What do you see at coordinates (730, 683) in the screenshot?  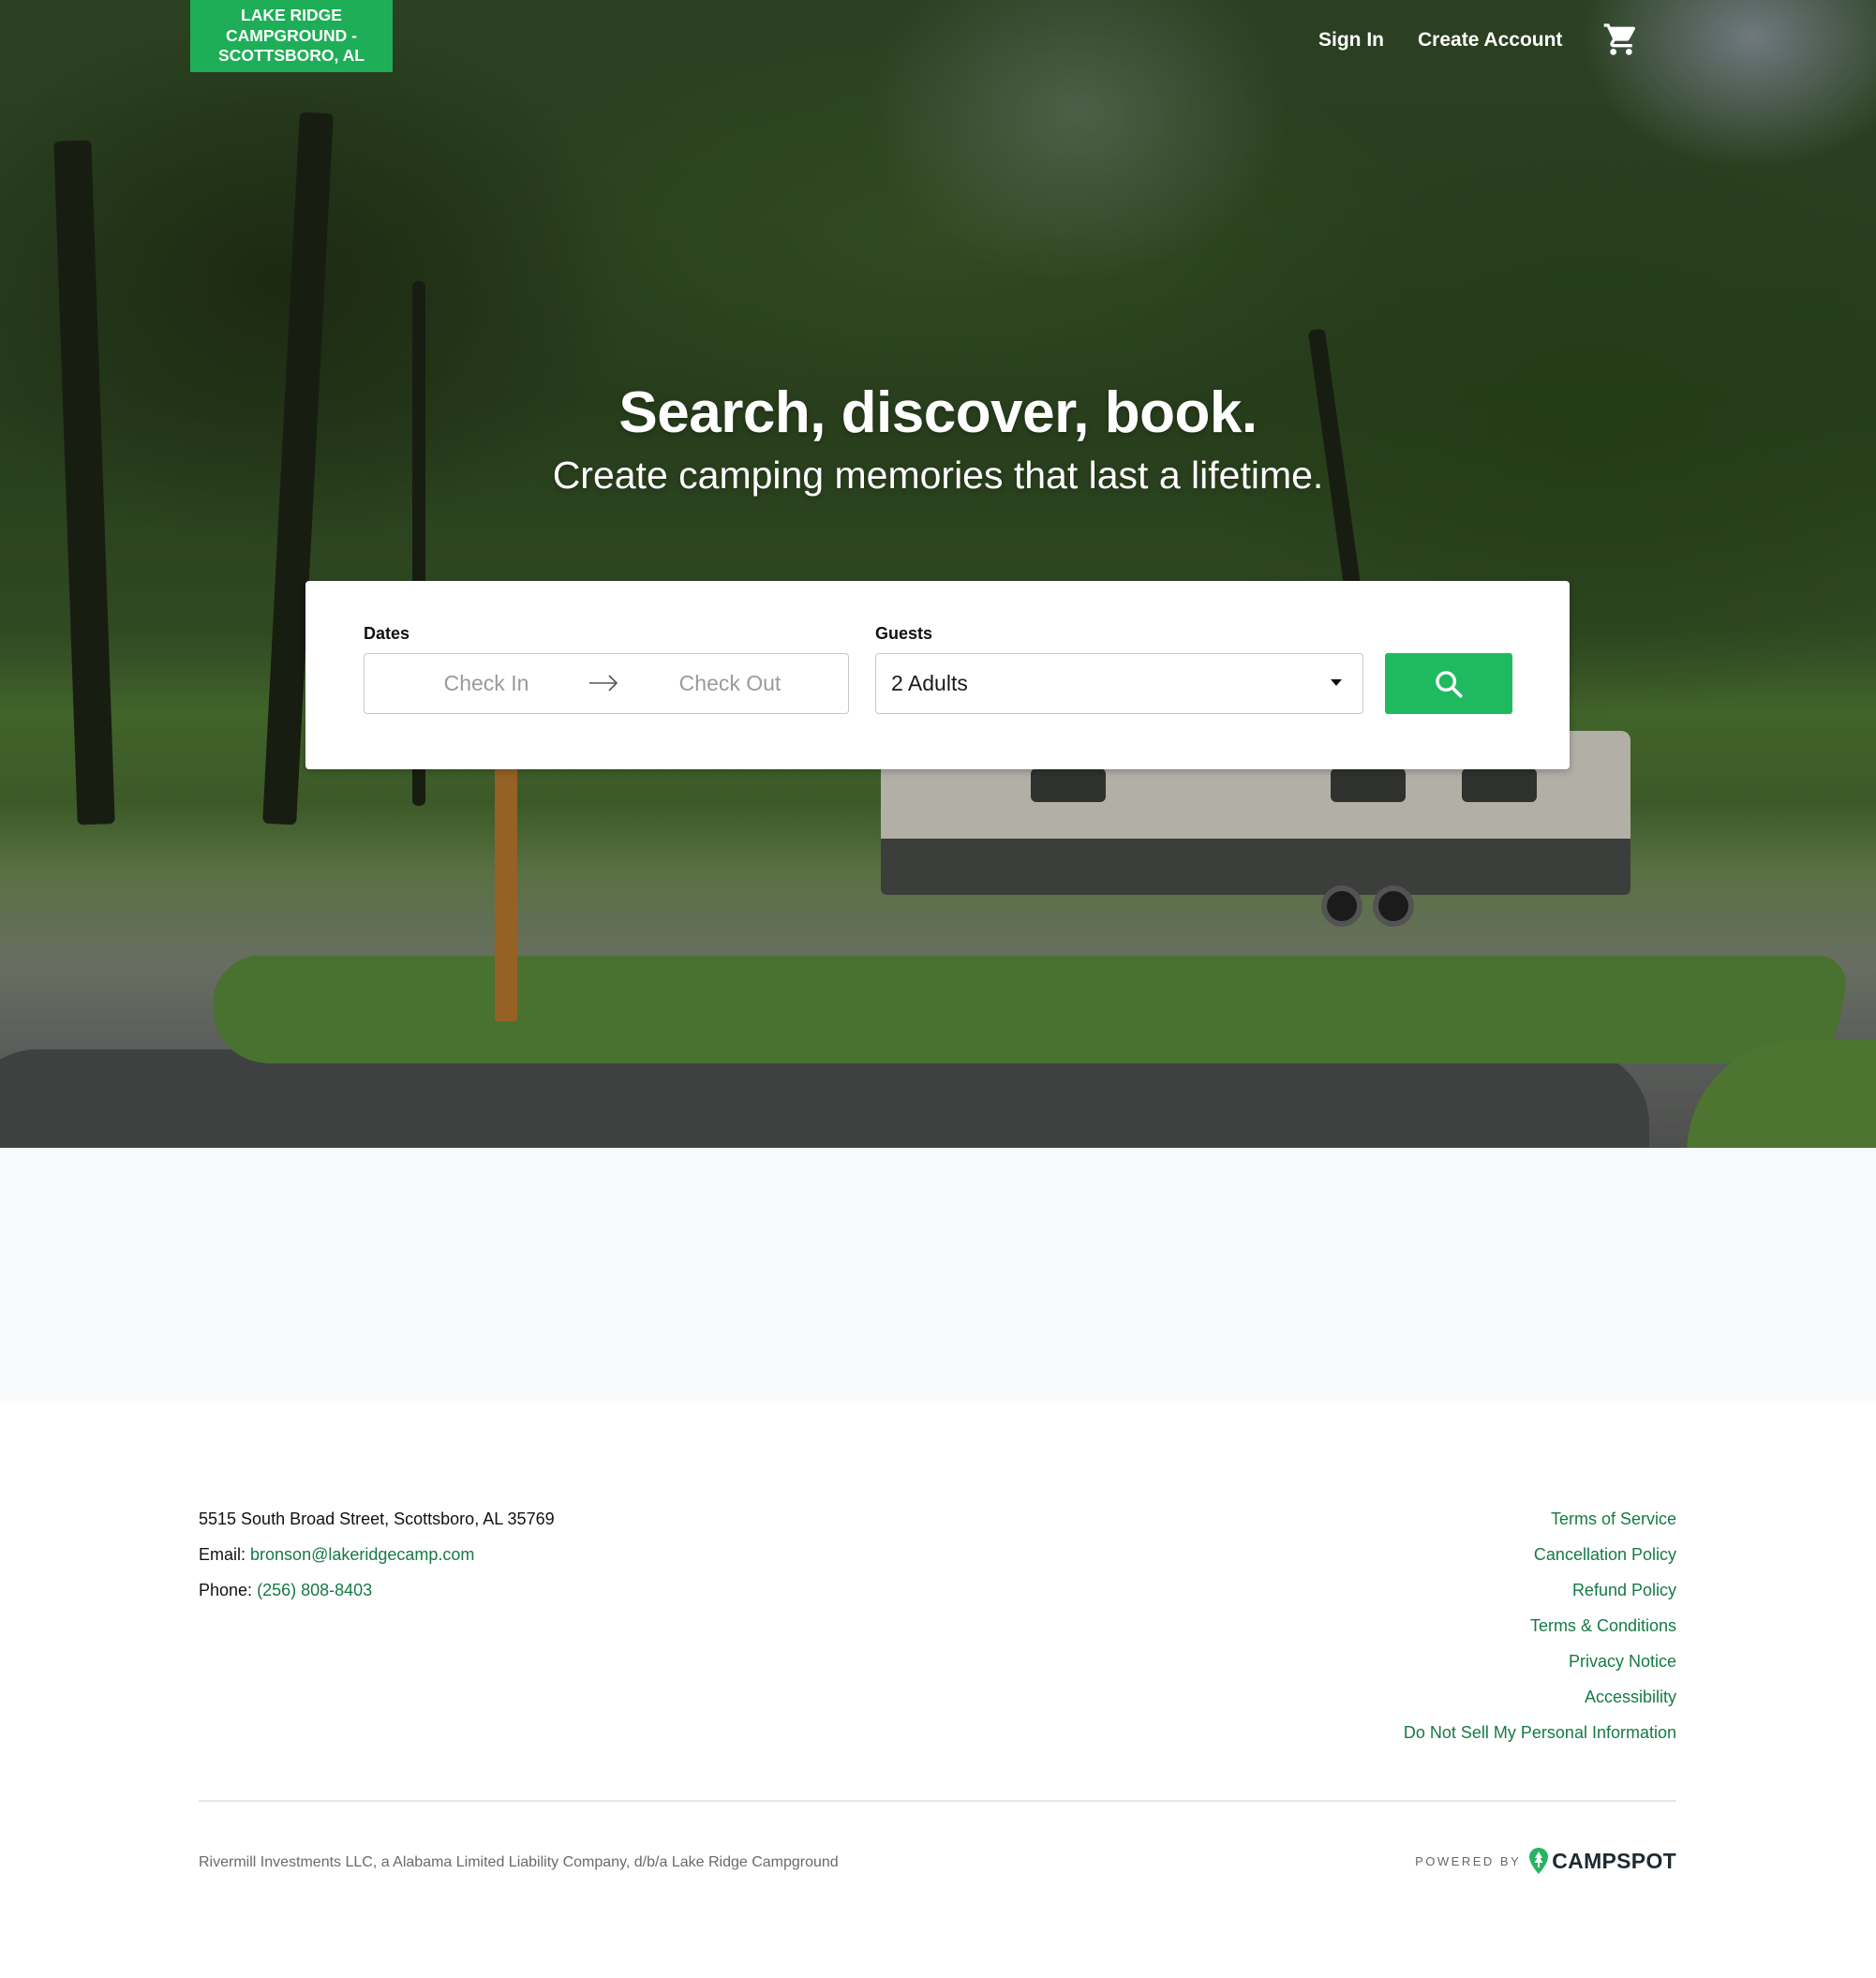 I see `check-out-input: Check Out` at bounding box center [730, 683].